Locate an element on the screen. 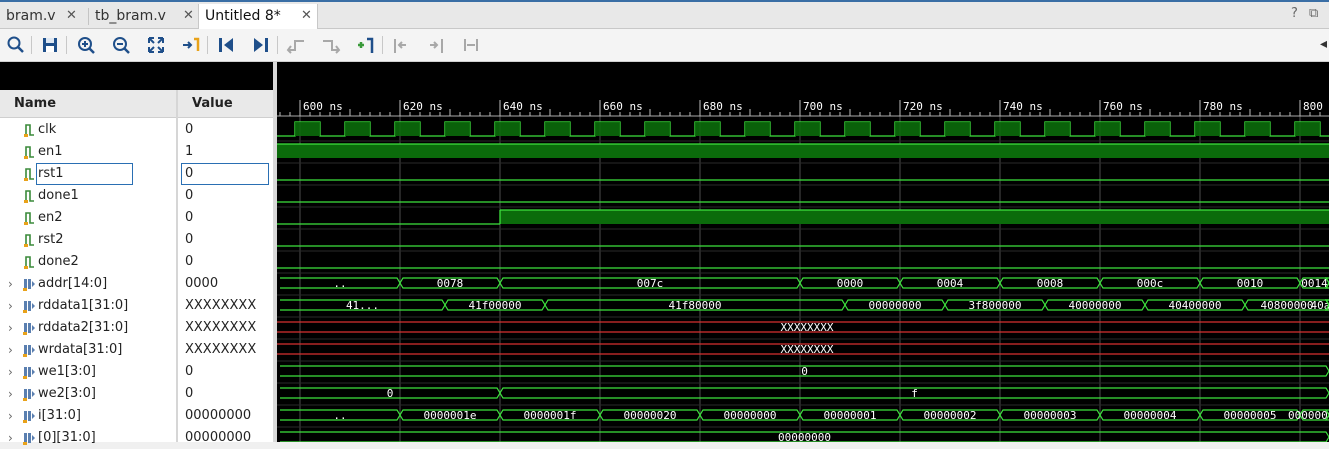 This screenshot has width=1329, height=449. bus-value-label: 00000020 is located at coordinates (650, 415).